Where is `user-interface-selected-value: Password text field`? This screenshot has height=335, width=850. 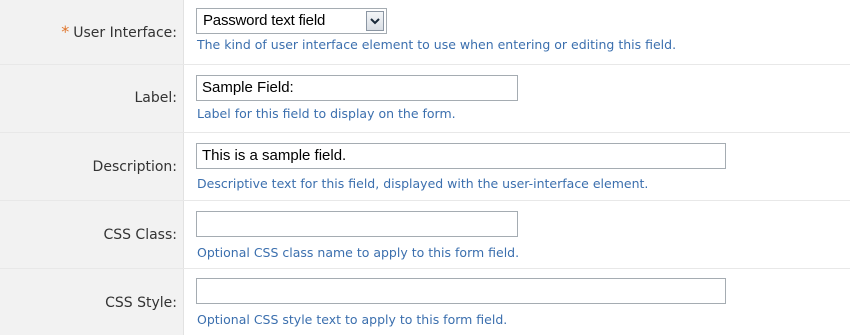
user-interface-selected-value: Password text field is located at coordinates (264, 20).